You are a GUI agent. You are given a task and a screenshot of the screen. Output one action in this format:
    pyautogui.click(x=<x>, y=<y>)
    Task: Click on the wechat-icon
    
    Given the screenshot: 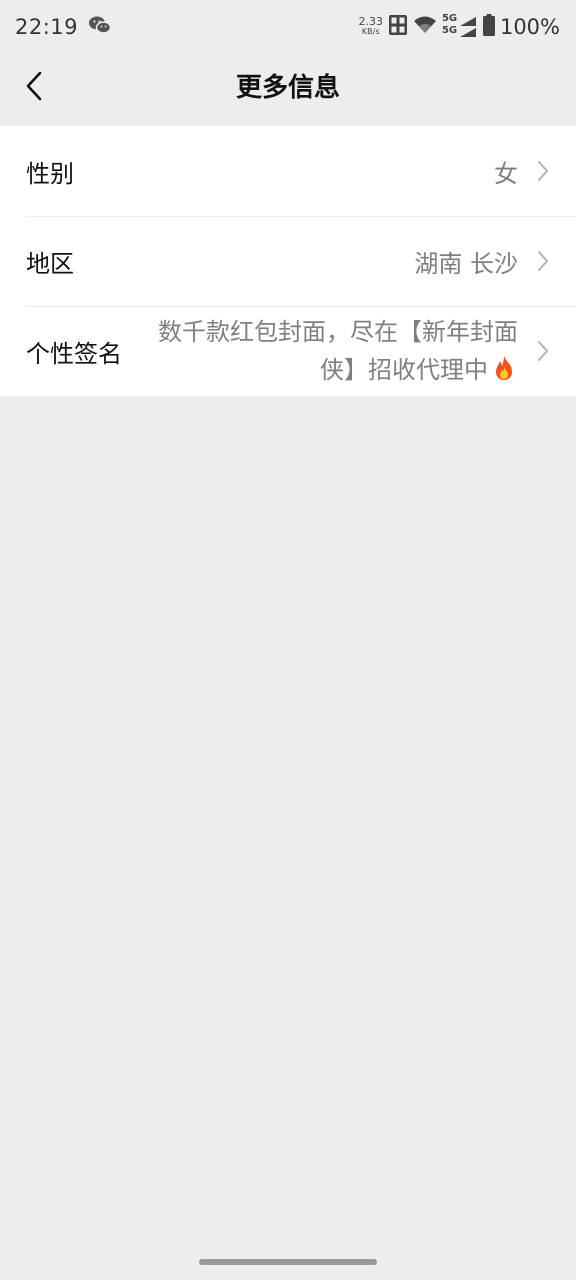 What is the action you would take?
    pyautogui.click(x=100, y=27)
    